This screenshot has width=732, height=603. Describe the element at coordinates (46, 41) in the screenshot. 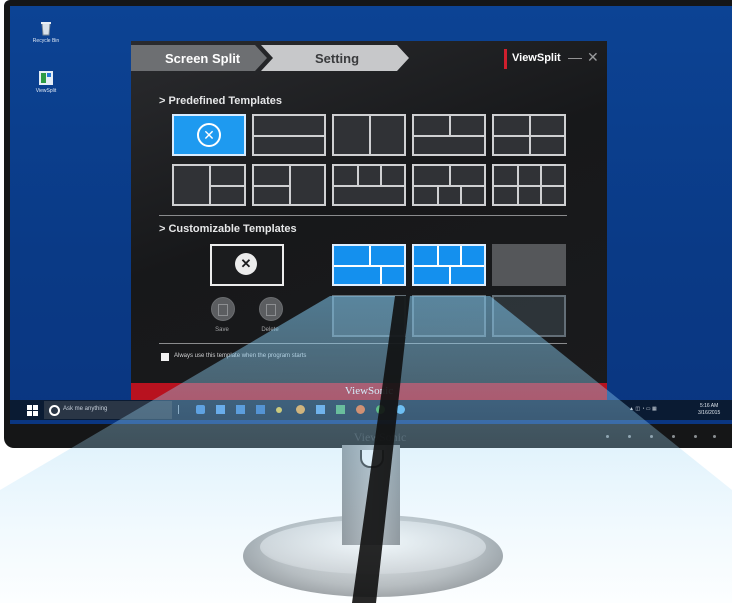

I see `desktop-icon-label: Recycle Bin` at that location.